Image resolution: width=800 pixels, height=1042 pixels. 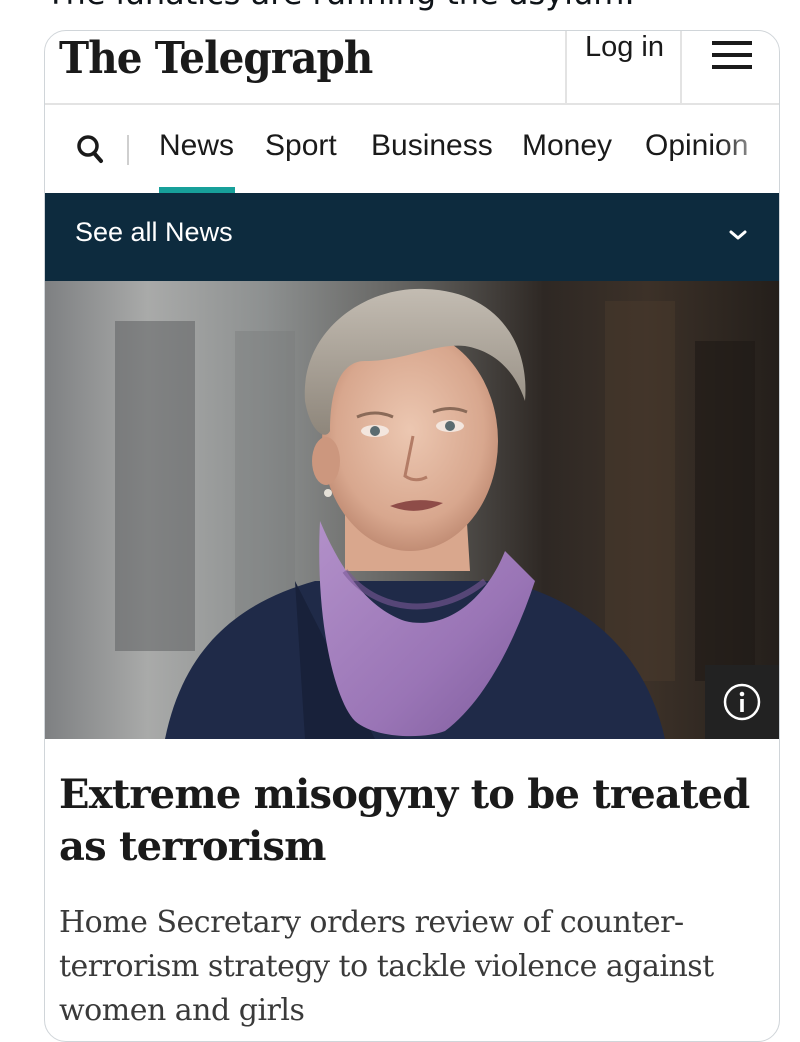 What do you see at coordinates (154, 232) in the screenshot?
I see `section-dropdown-label: See all News` at bounding box center [154, 232].